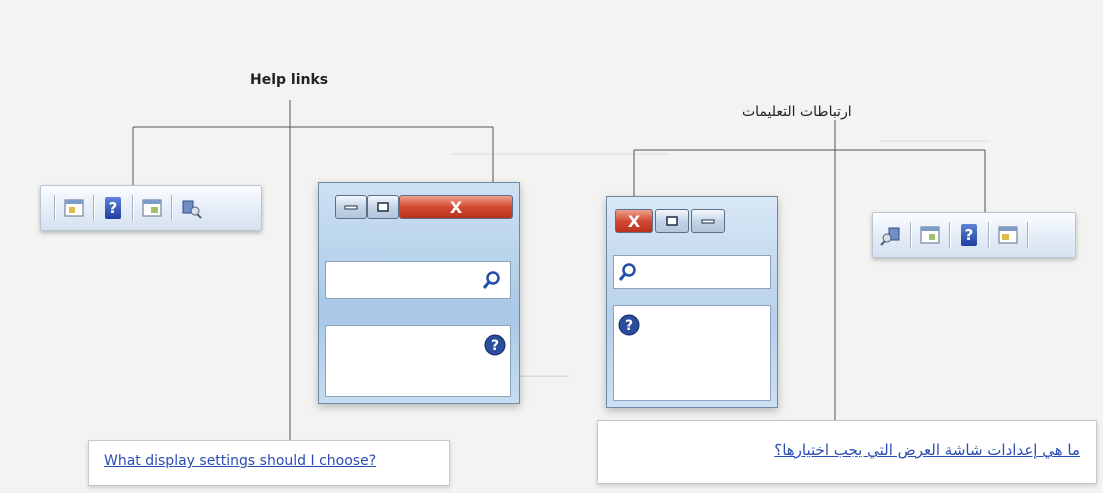 This screenshot has height=493, width=1103. Describe the element at coordinates (797, 112) in the screenshot. I see `callout-label-help-links-arabic: ارتباطات التعليمات` at that location.